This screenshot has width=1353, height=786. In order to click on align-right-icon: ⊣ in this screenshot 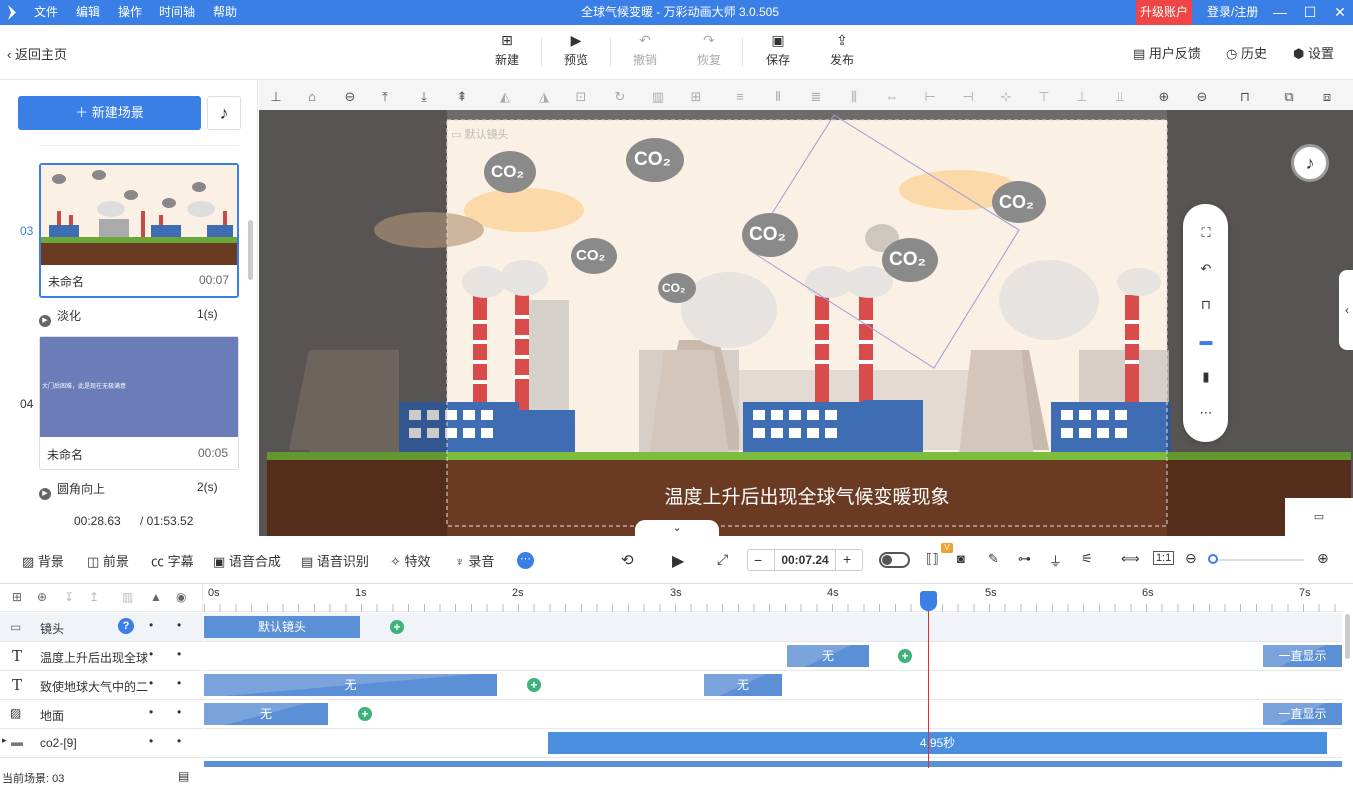, I will do `click(968, 97)`.